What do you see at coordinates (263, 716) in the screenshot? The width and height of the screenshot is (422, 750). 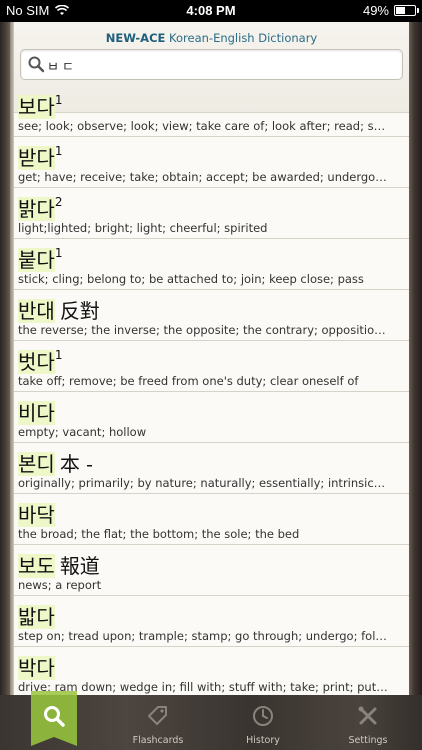 I see `clock-icon` at bounding box center [263, 716].